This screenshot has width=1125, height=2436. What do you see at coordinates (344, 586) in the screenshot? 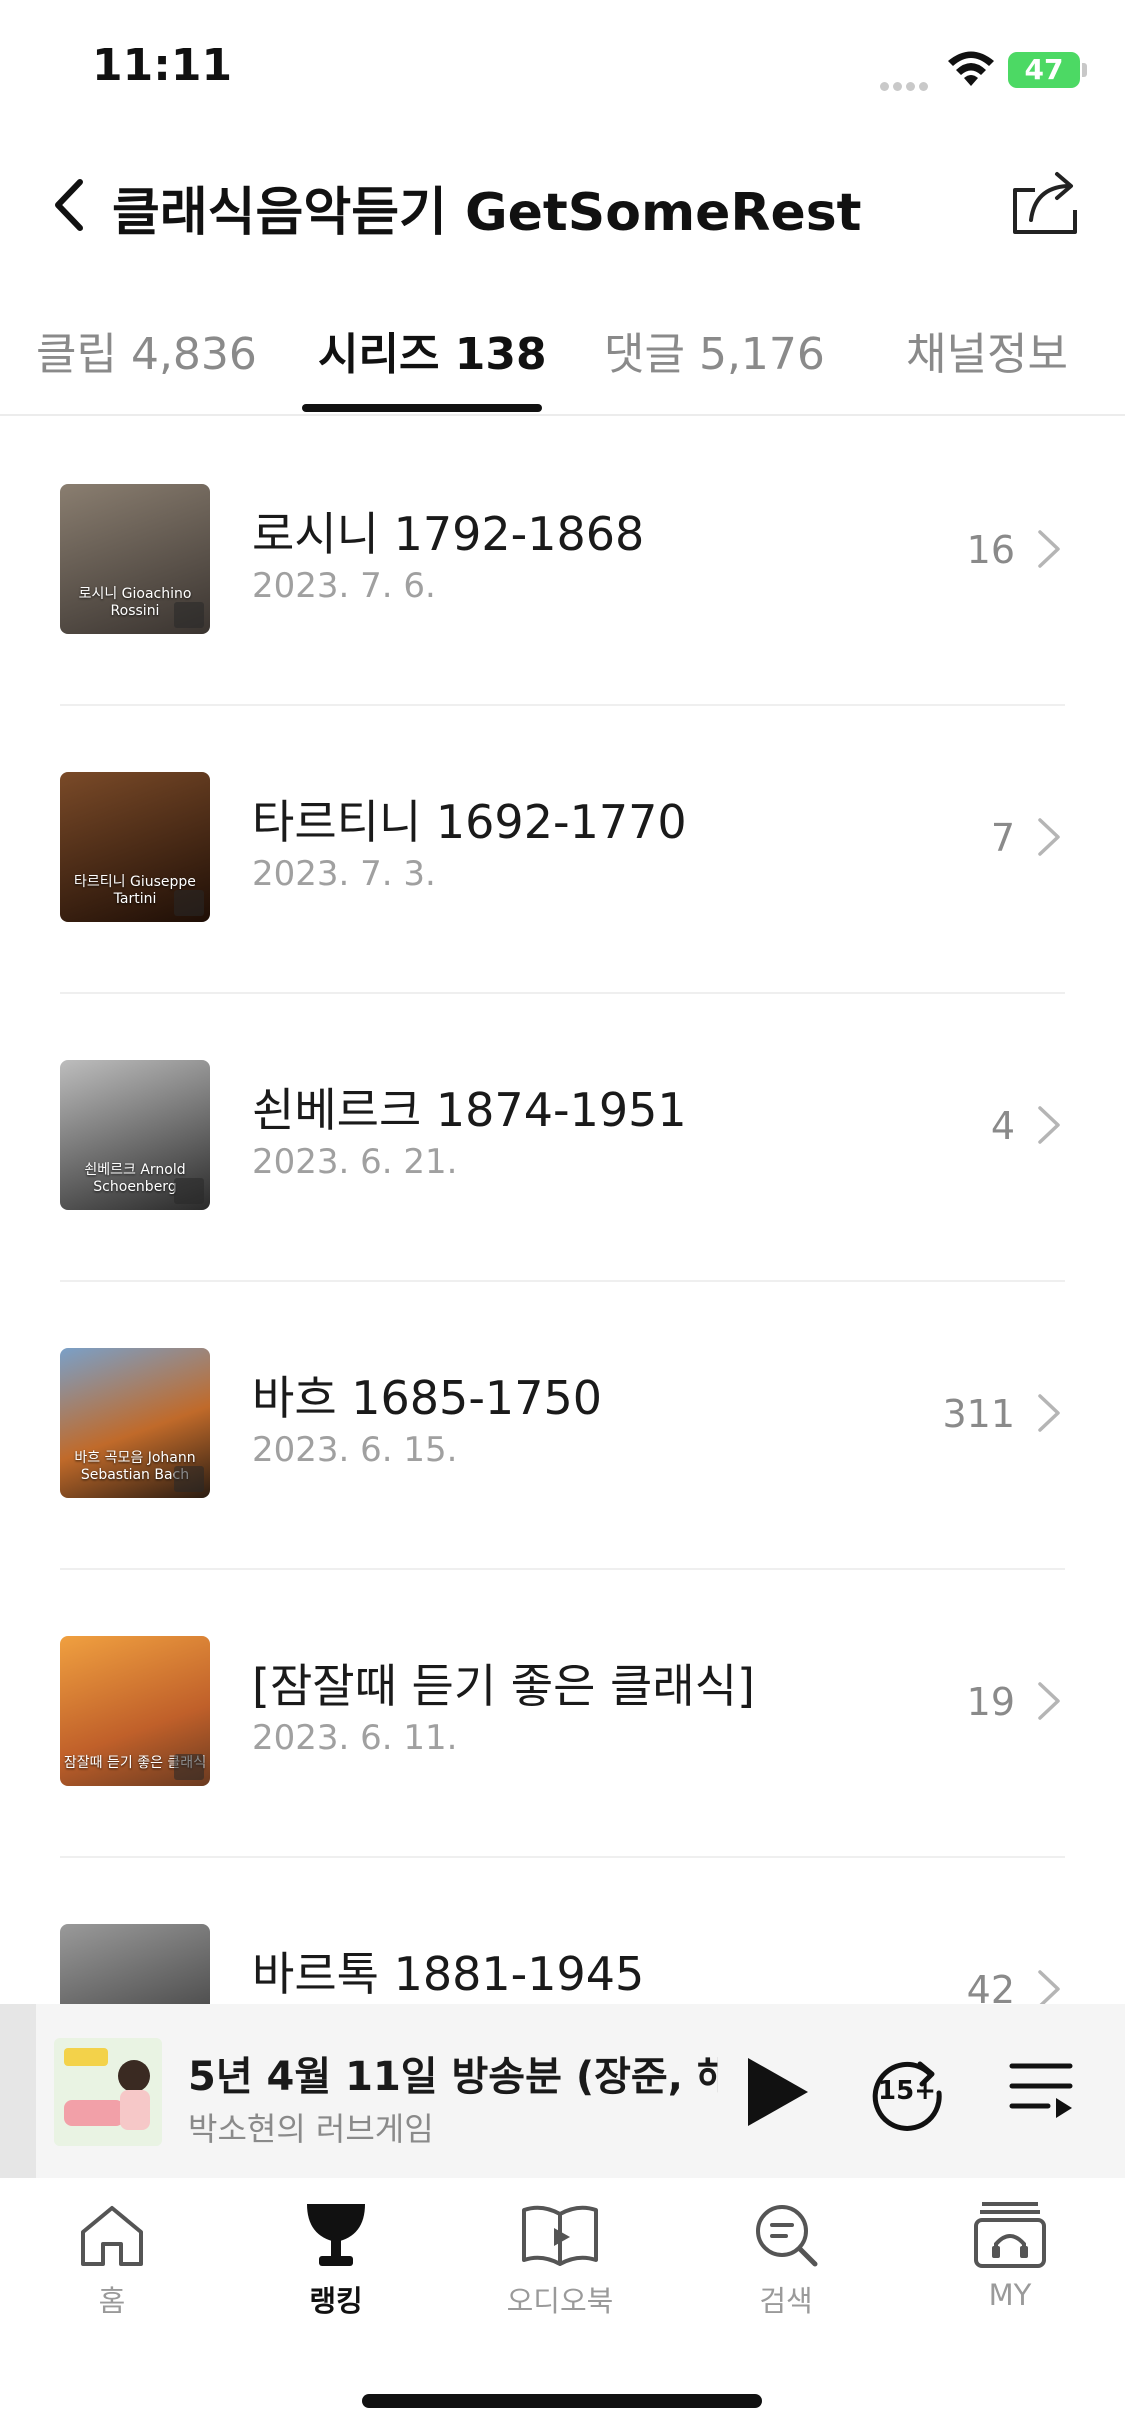
I see `series-date: 2023. 7. 6.` at bounding box center [344, 586].